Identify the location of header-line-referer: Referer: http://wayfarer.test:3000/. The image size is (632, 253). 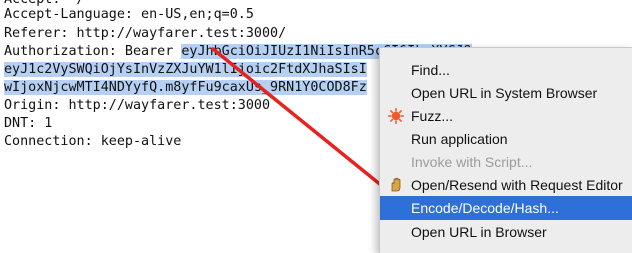
(145, 33).